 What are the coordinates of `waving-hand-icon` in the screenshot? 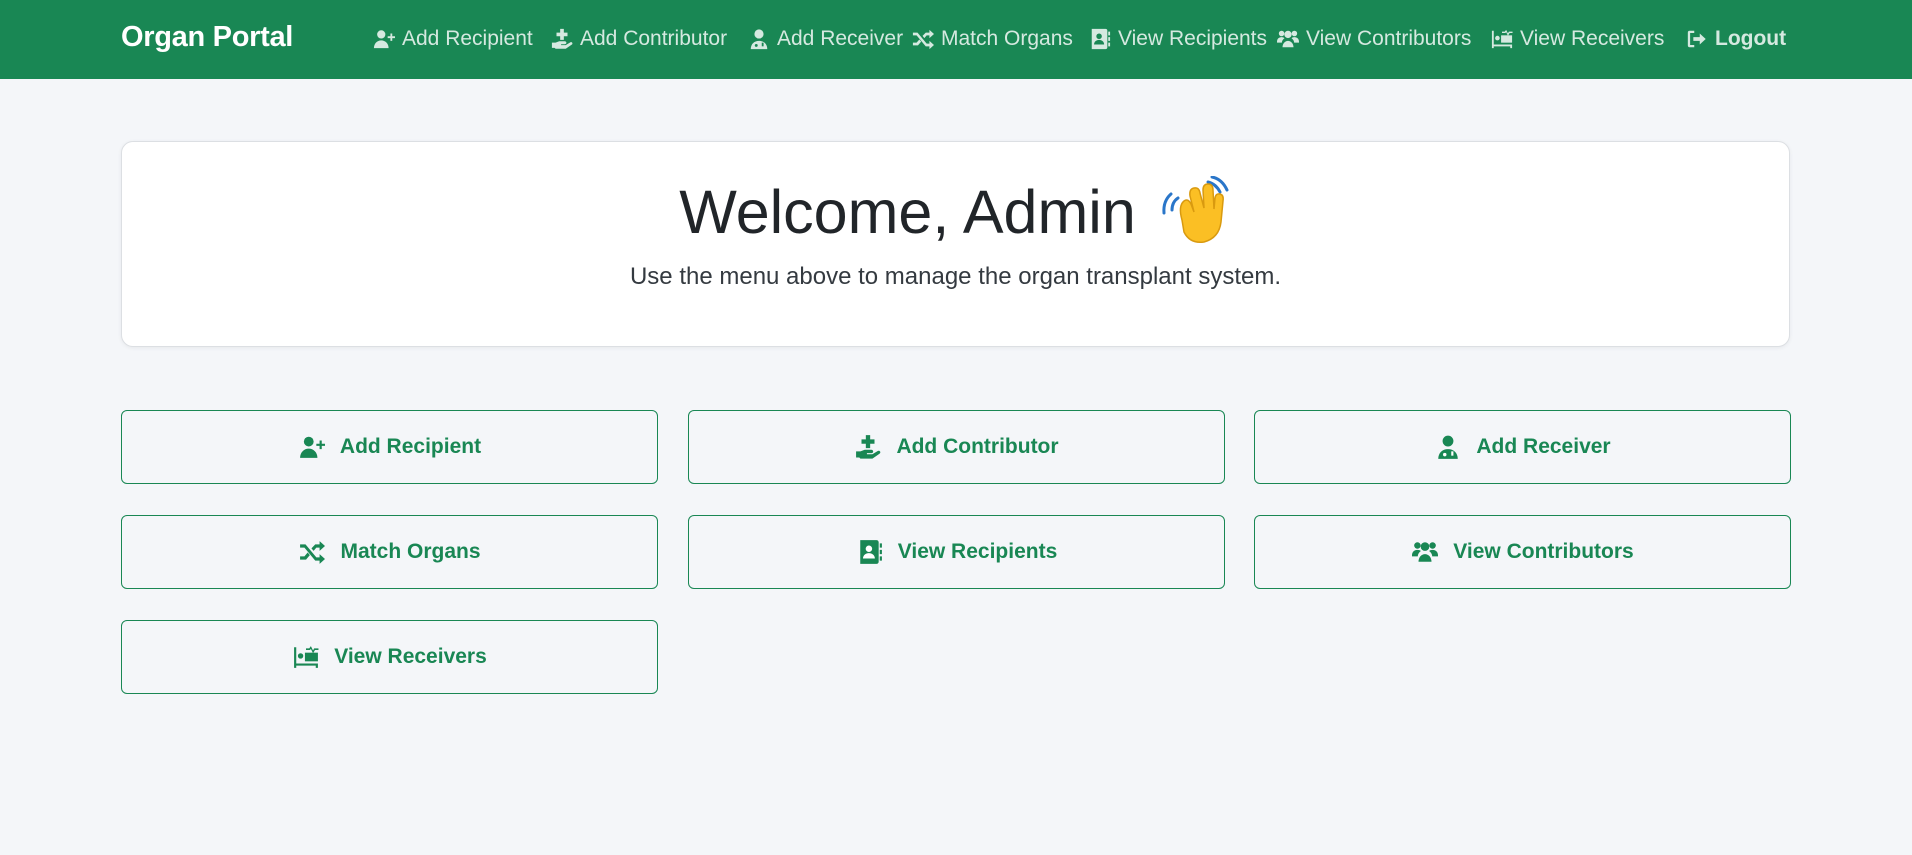 It's located at (1195, 210).